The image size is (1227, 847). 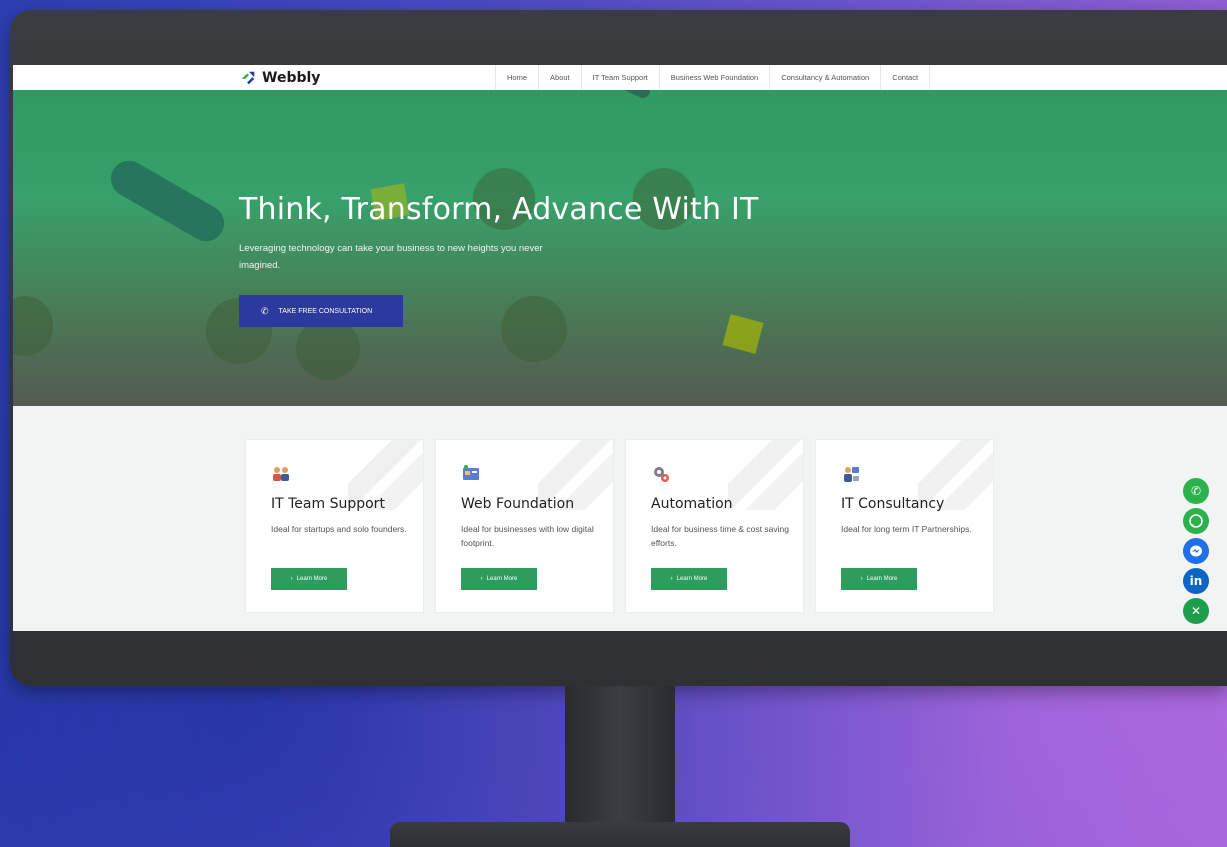 What do you see at coordinates (559, 77) in the screenshot?
I see `nav-about: About` at bounding box center [559, 77].